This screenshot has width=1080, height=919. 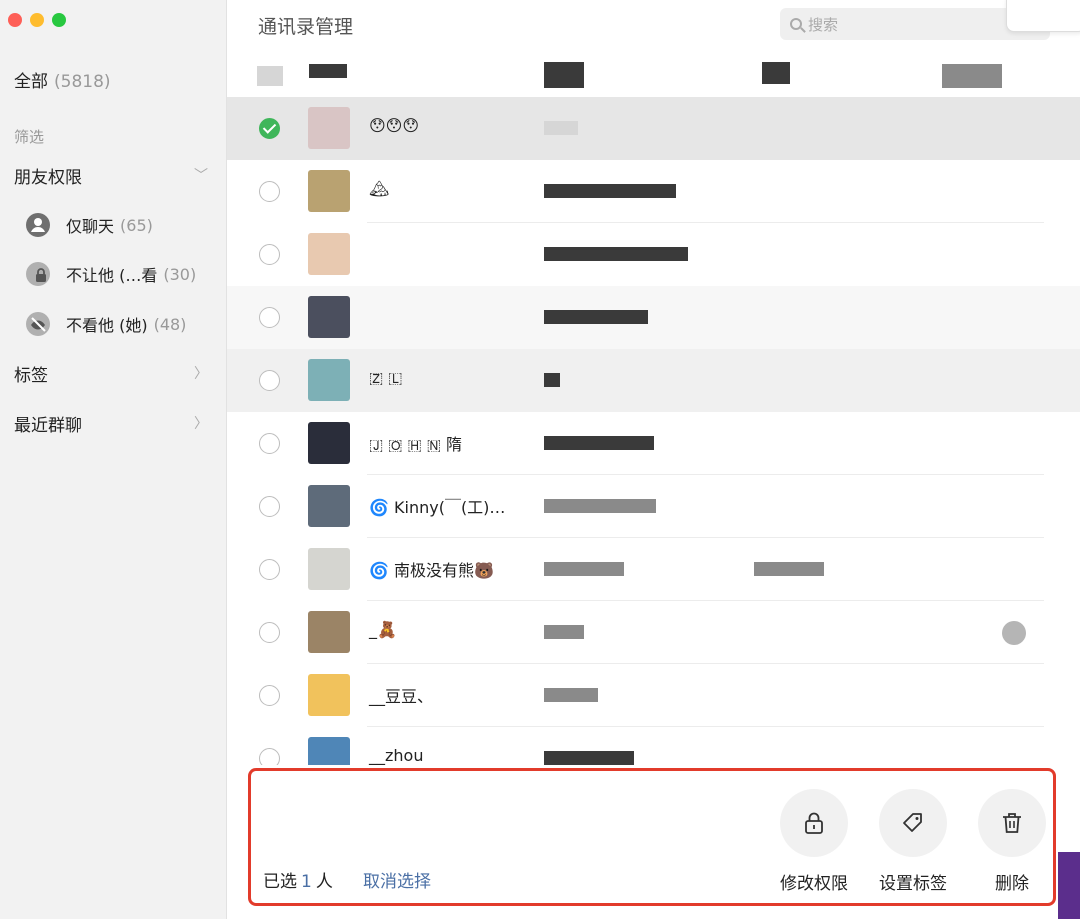 What do you see at coordinates (136, 225) in the screenshot?
I see `sidebar-item-count: (65)` at bounding box center [136, 225].